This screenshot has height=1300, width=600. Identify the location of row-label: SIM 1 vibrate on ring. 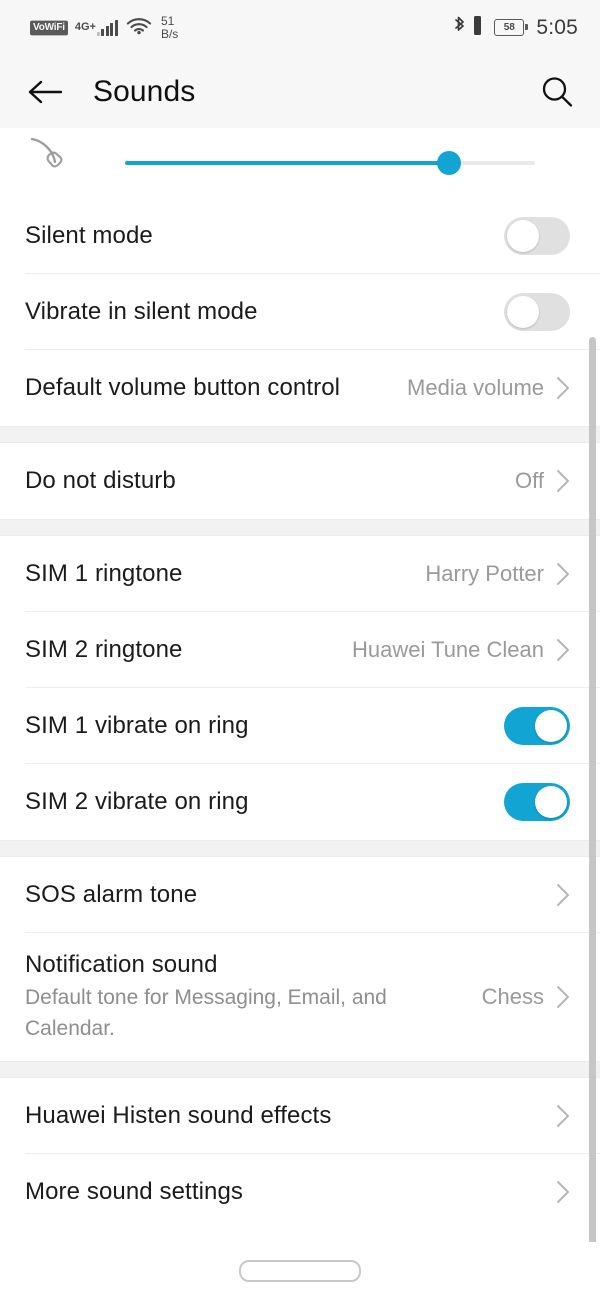
(137, 725).